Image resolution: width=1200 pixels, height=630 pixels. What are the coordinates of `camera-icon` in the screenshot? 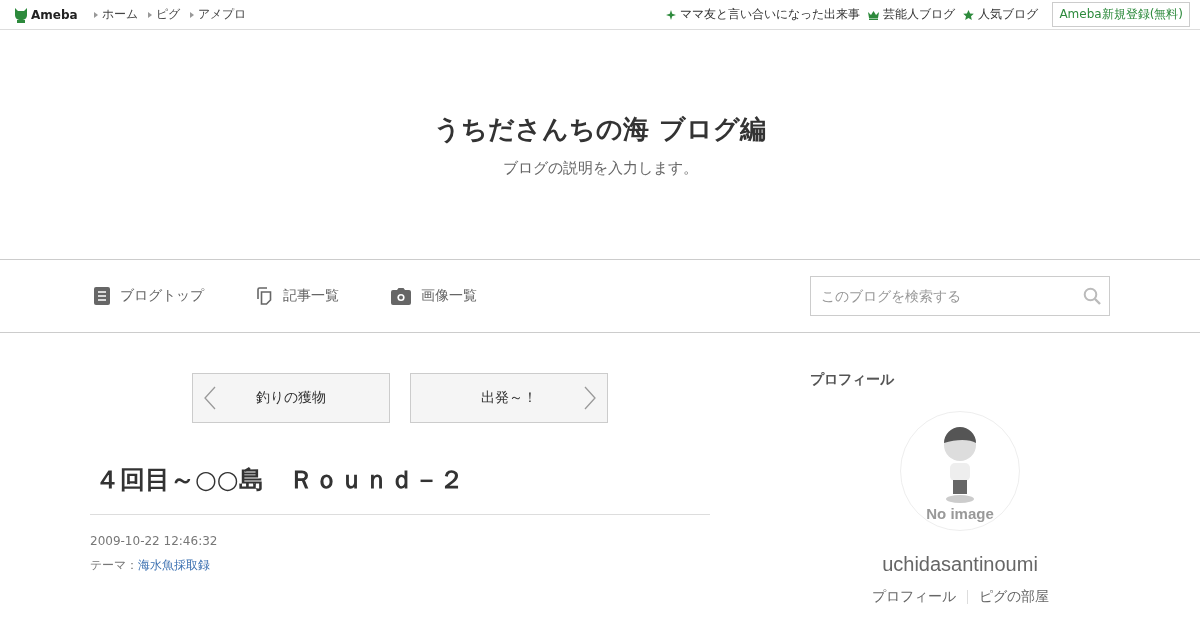 It's located at (401, 296).